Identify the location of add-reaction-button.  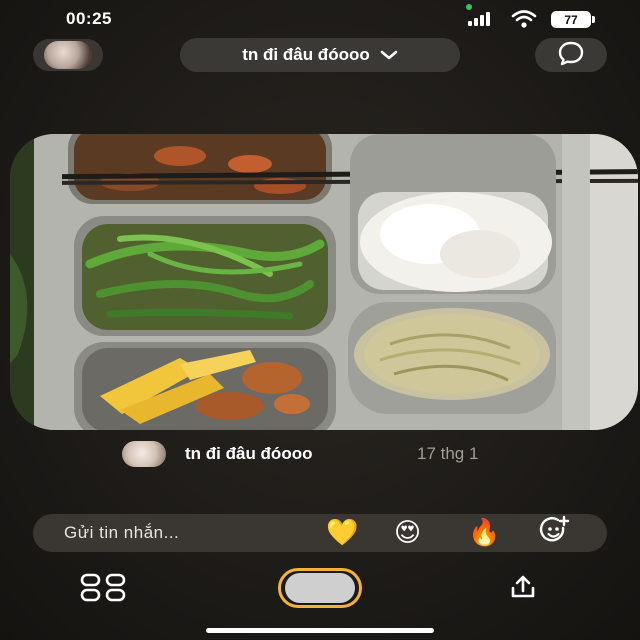
(555, 533).